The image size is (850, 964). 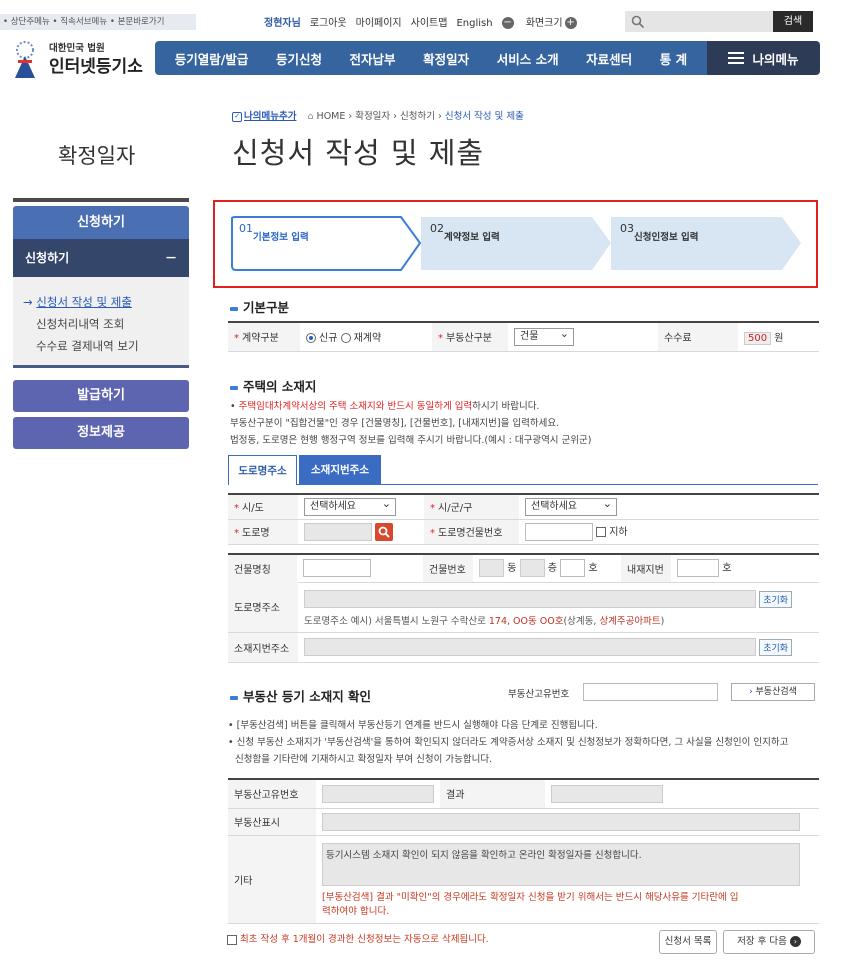 What do you see at coordinates (340, 470) in the screenshot?
I see `tab-jibun-address: 소재지번주소` at bounding box center [340, 470].